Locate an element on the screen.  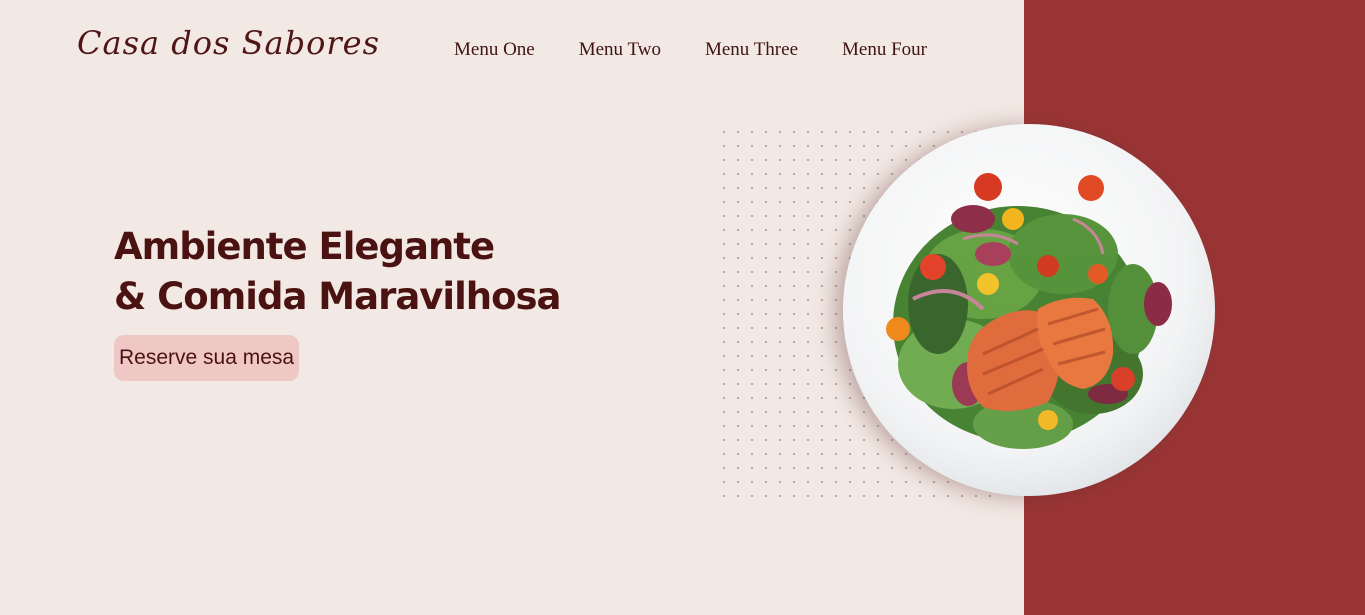
nav-item-menu-four: Menu Four is located at coordinates (884, 50).